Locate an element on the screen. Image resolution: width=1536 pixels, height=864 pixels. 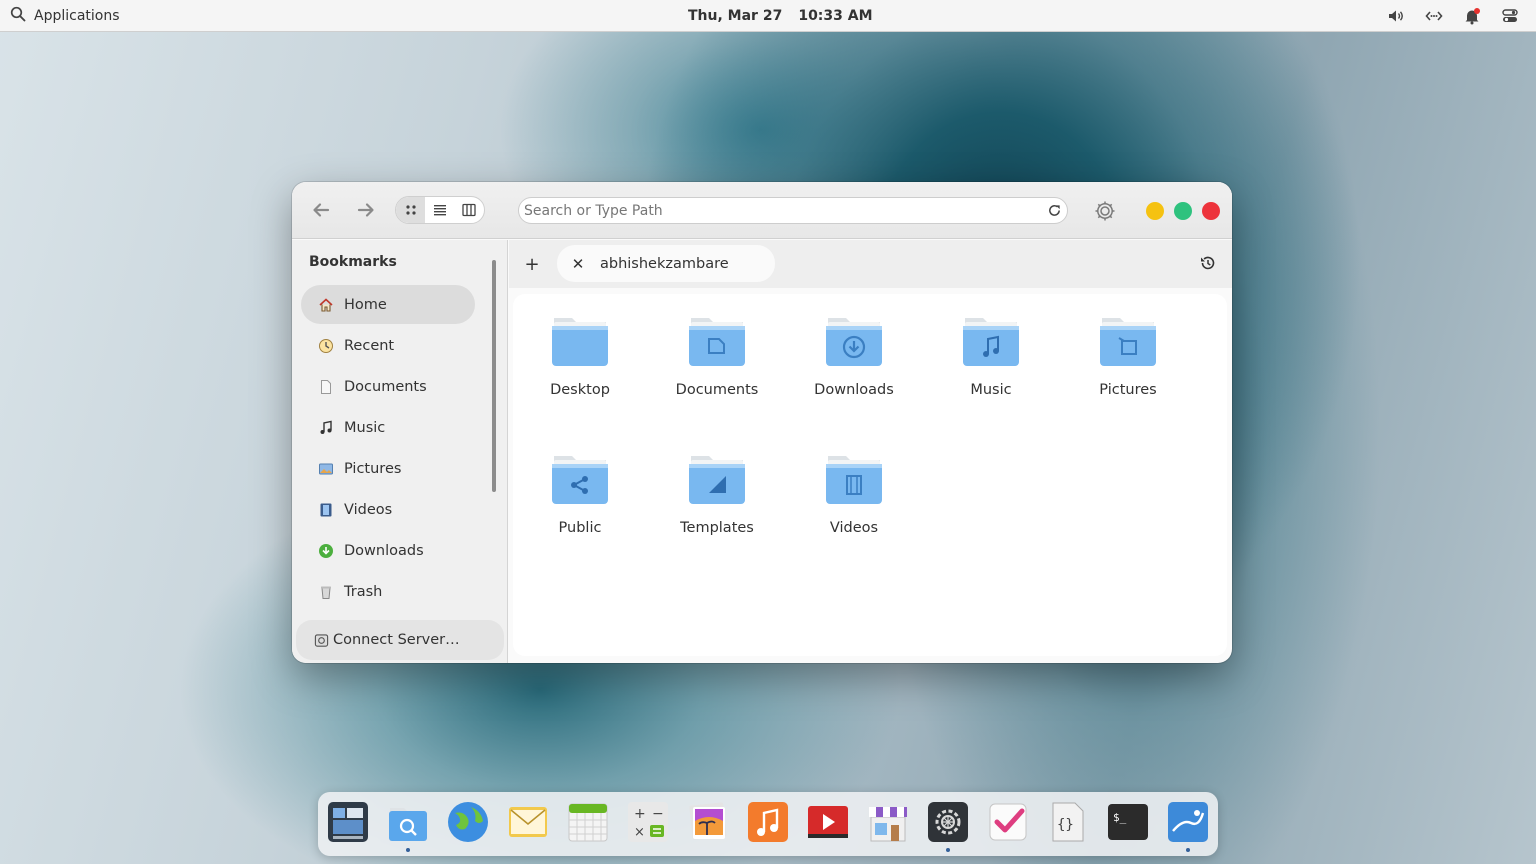
multitasking-view-icon is located at coordinates (348, 822).